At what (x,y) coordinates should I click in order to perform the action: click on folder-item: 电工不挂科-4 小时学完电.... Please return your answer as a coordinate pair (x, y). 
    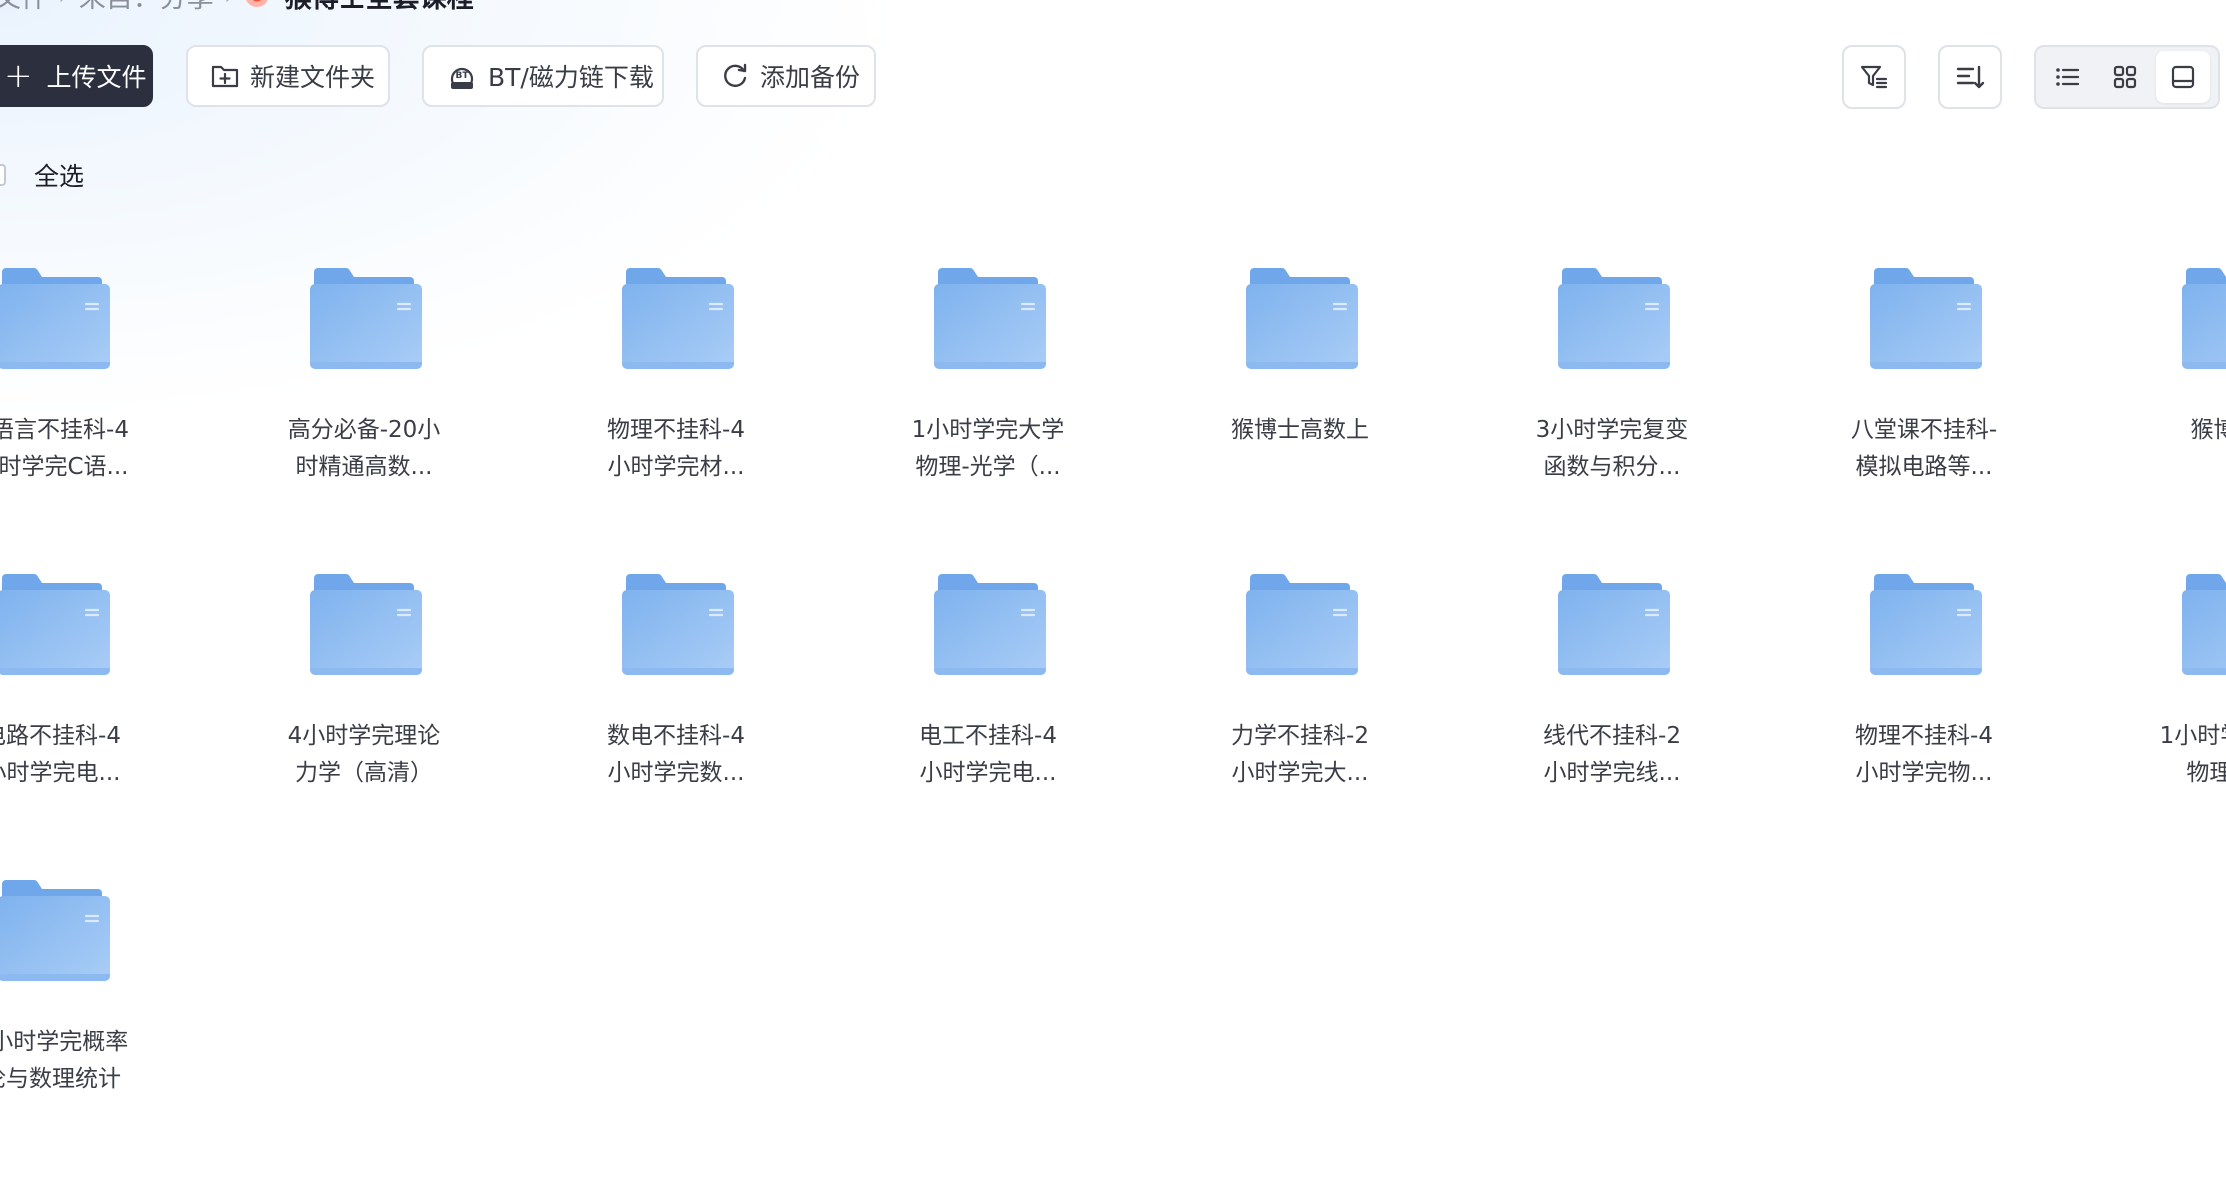
    Looking at the image, I should click on (988, 722).